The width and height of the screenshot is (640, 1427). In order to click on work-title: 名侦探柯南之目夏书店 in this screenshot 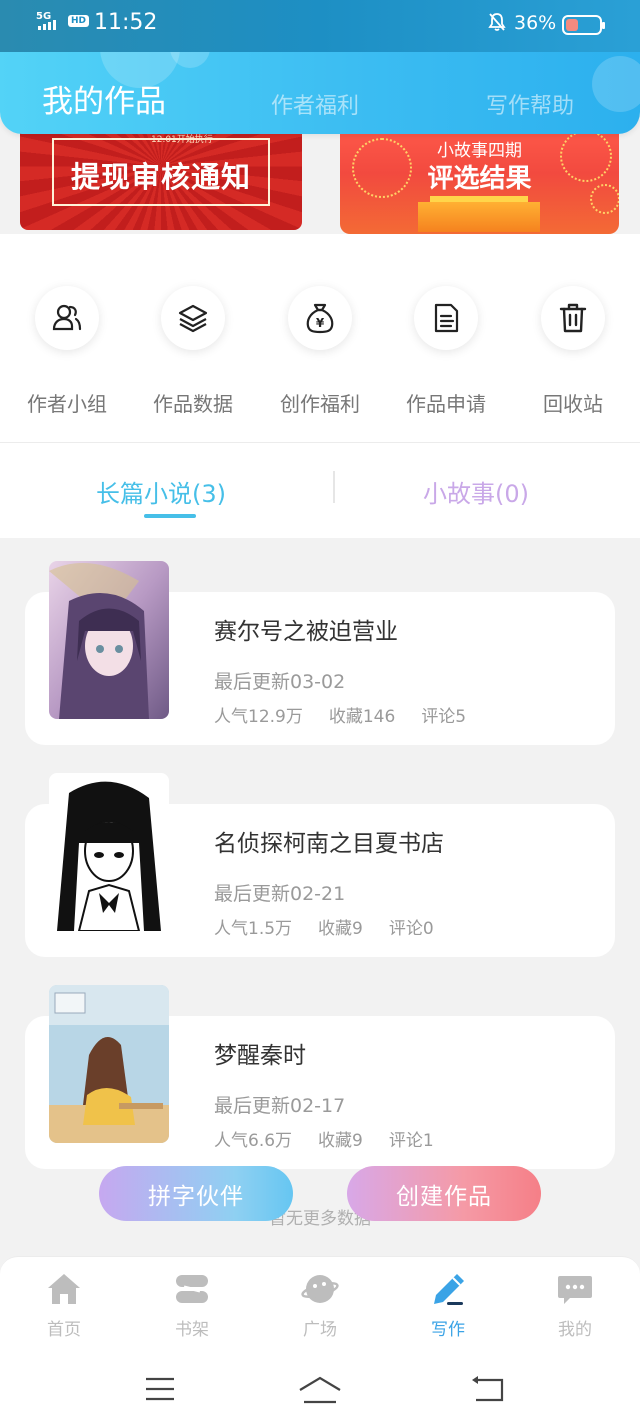, I will do `click(329, 844)`.